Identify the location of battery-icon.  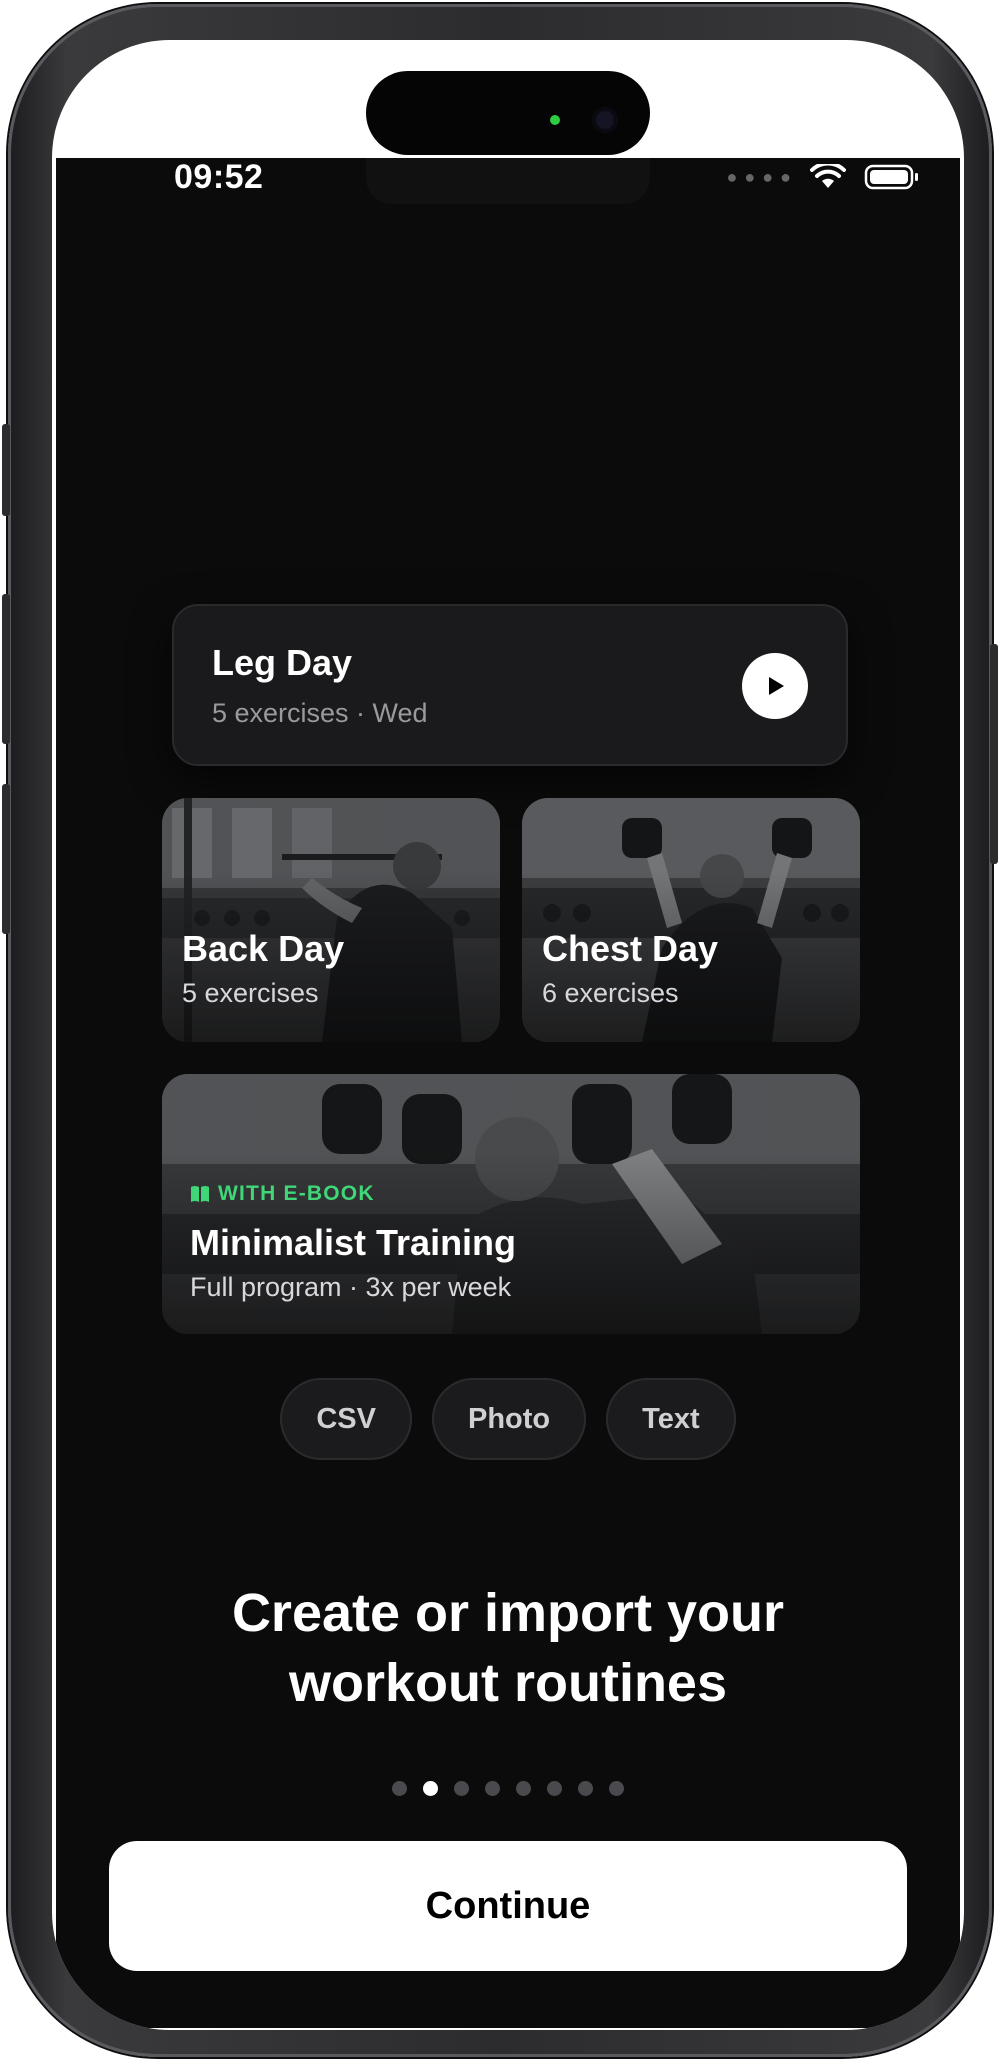
(892, 177).